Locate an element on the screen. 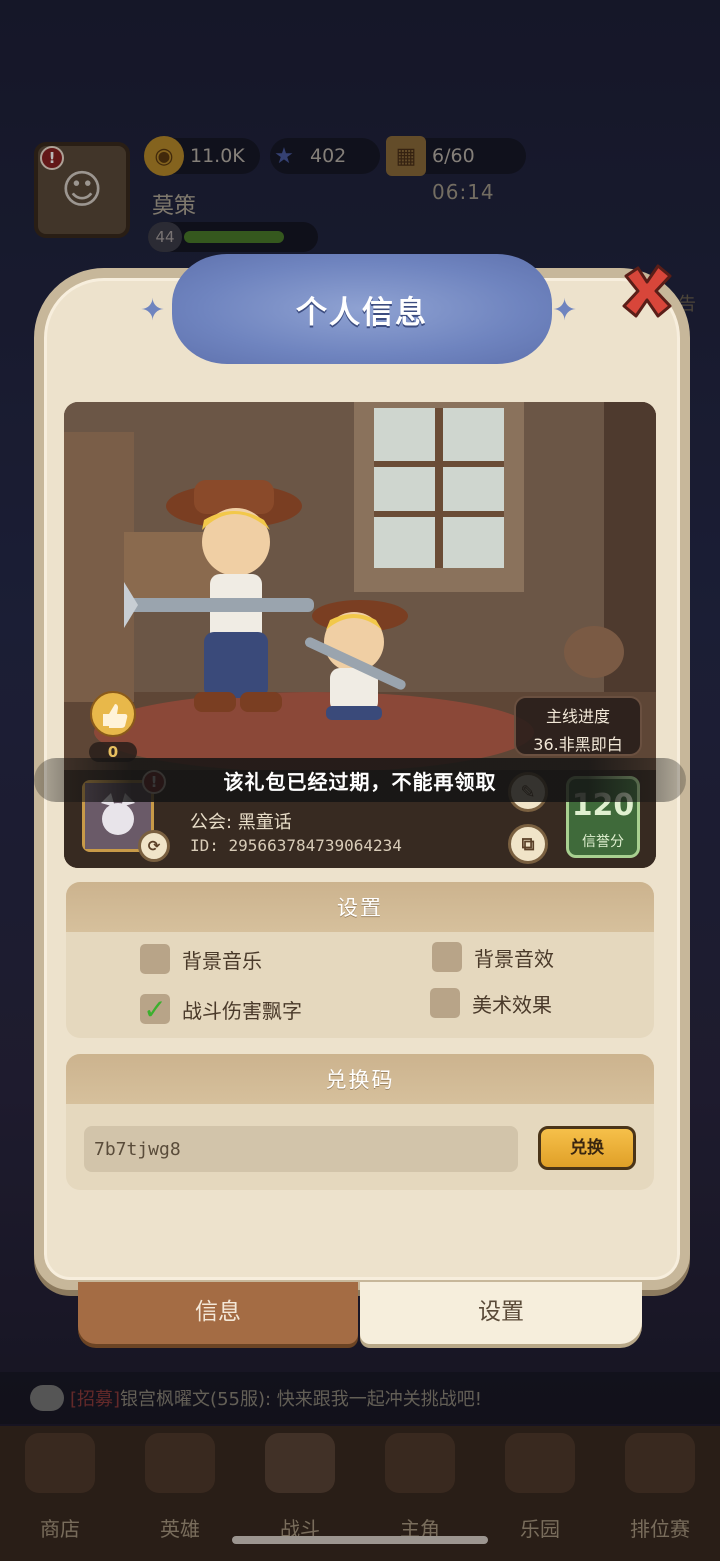  option-bg-music: 背景音乐 is located at coordinates (201, 959).